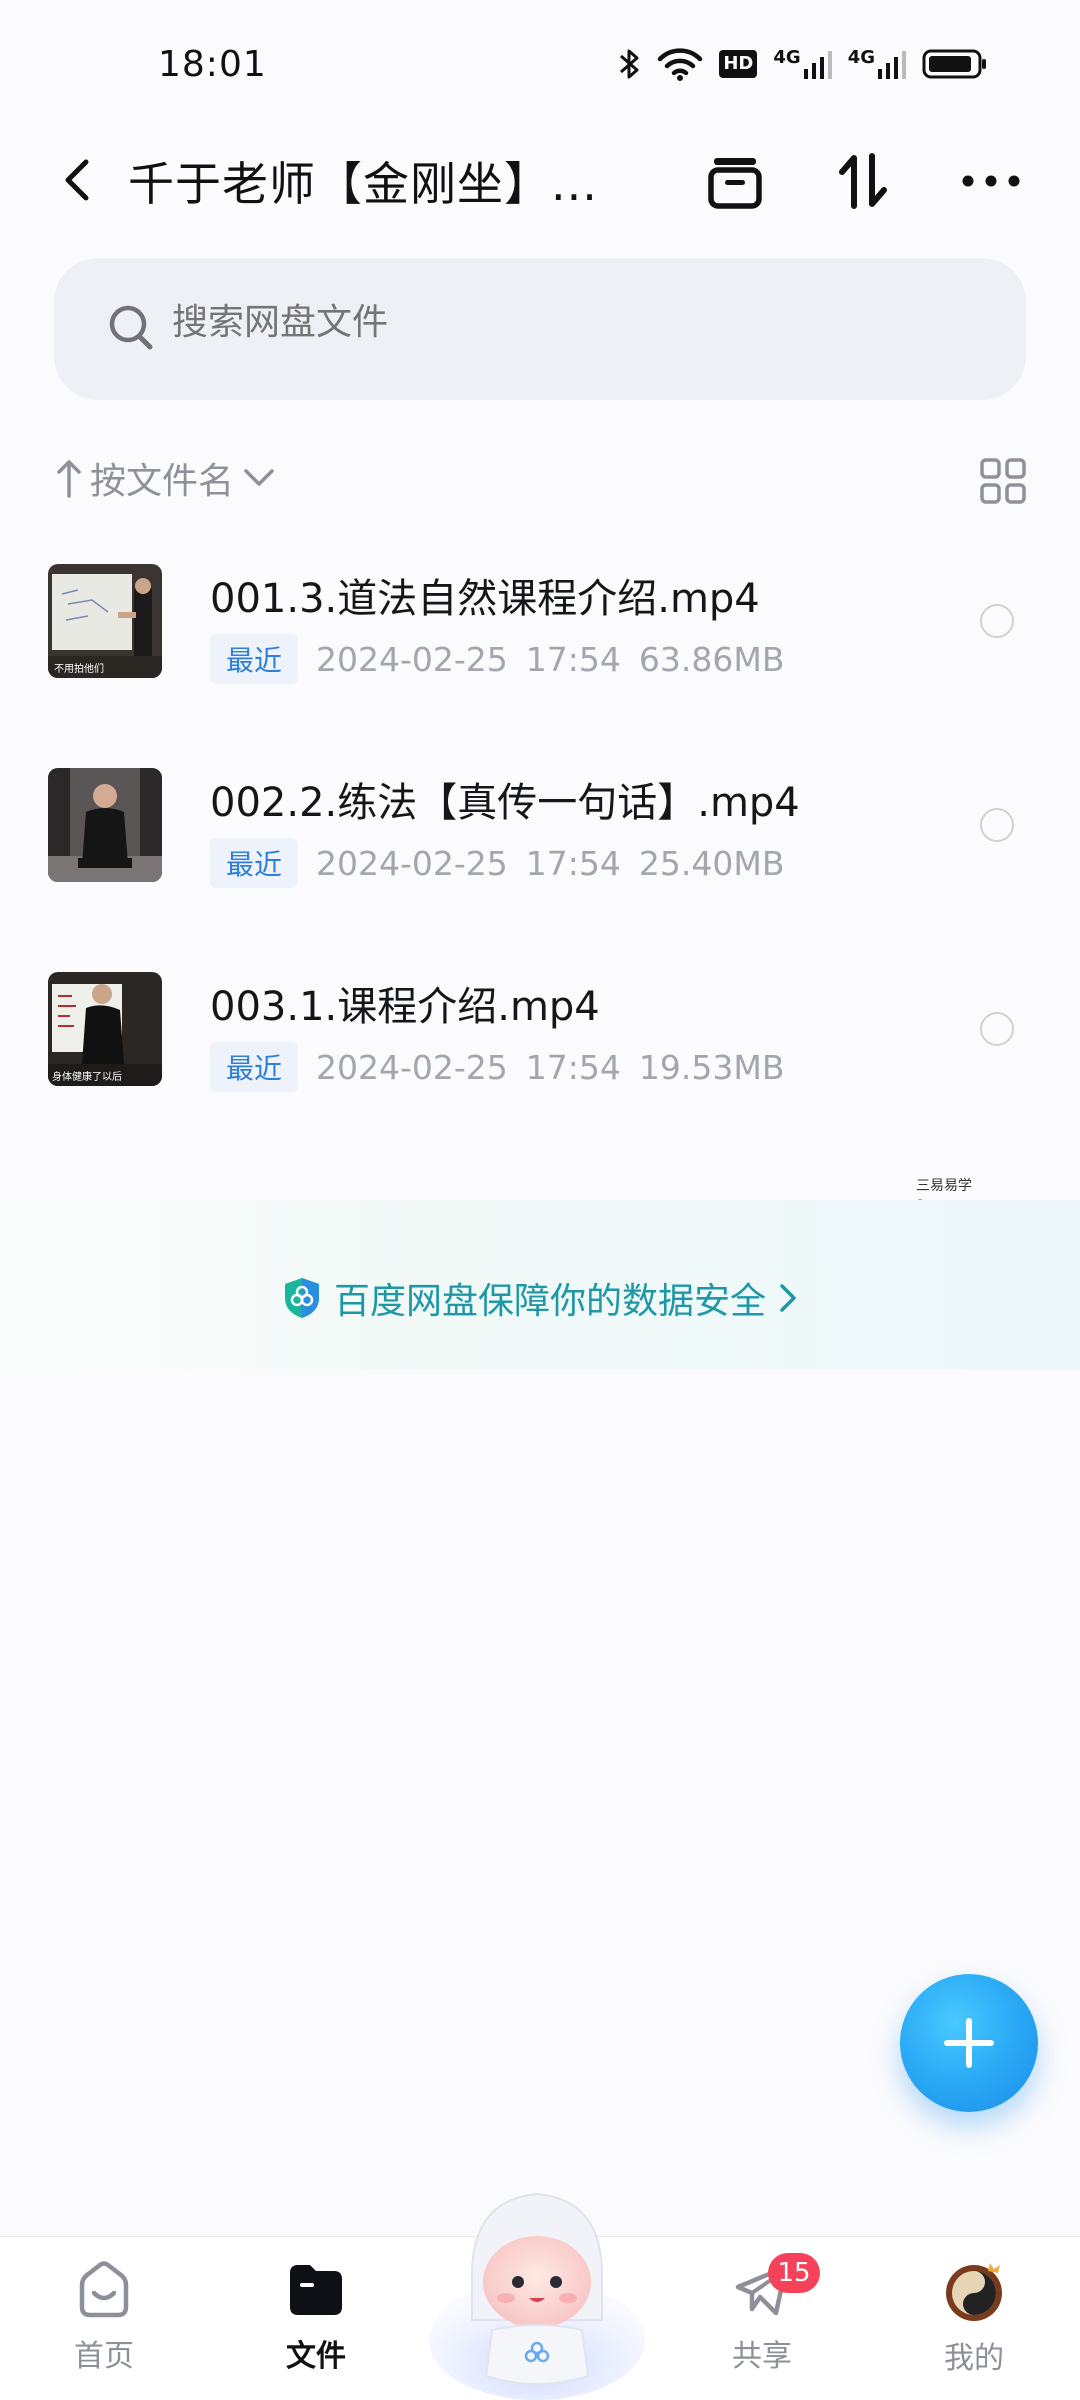 The height and width of the screenshot is (2400, 1080). I want to click on battery-icon, so click(954, 64).